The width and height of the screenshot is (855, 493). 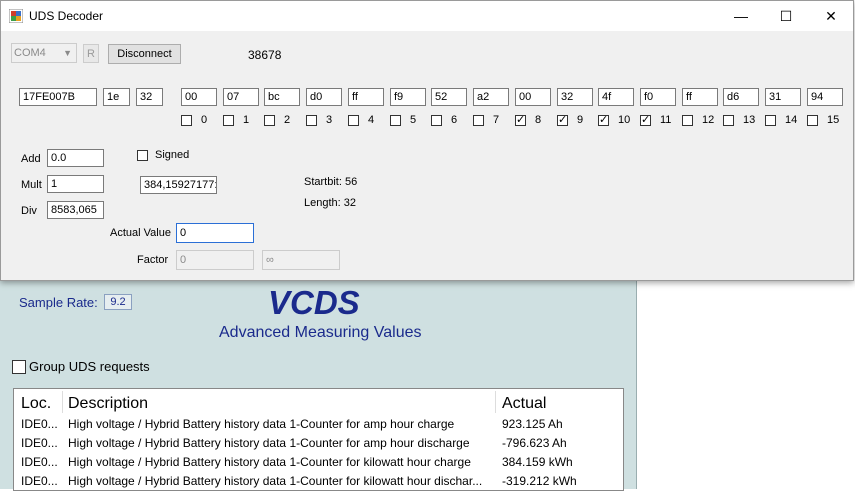 What do you see at coordinates (75, 158) in the screenshot?
I see `add-input: 0.0` at bounding box center [75, 158].